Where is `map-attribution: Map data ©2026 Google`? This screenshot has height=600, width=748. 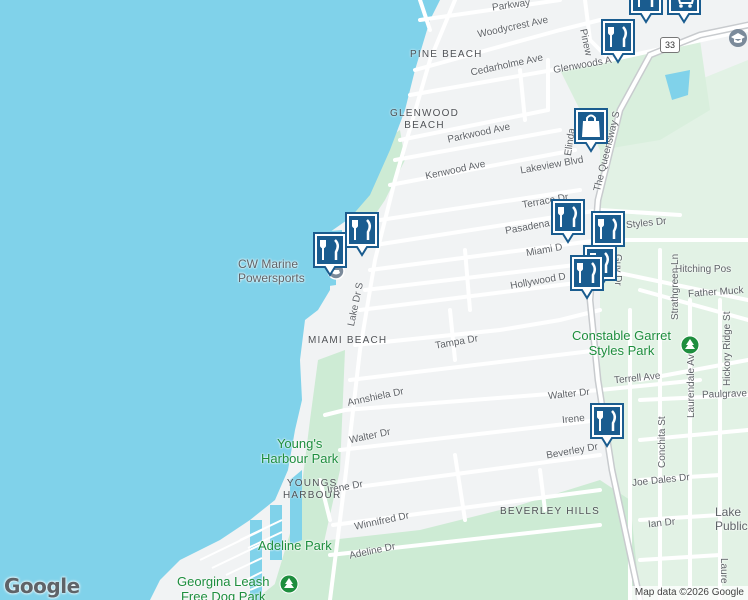
map-attribution: Map data ©2026 Google is located at coordinates (689, 593).